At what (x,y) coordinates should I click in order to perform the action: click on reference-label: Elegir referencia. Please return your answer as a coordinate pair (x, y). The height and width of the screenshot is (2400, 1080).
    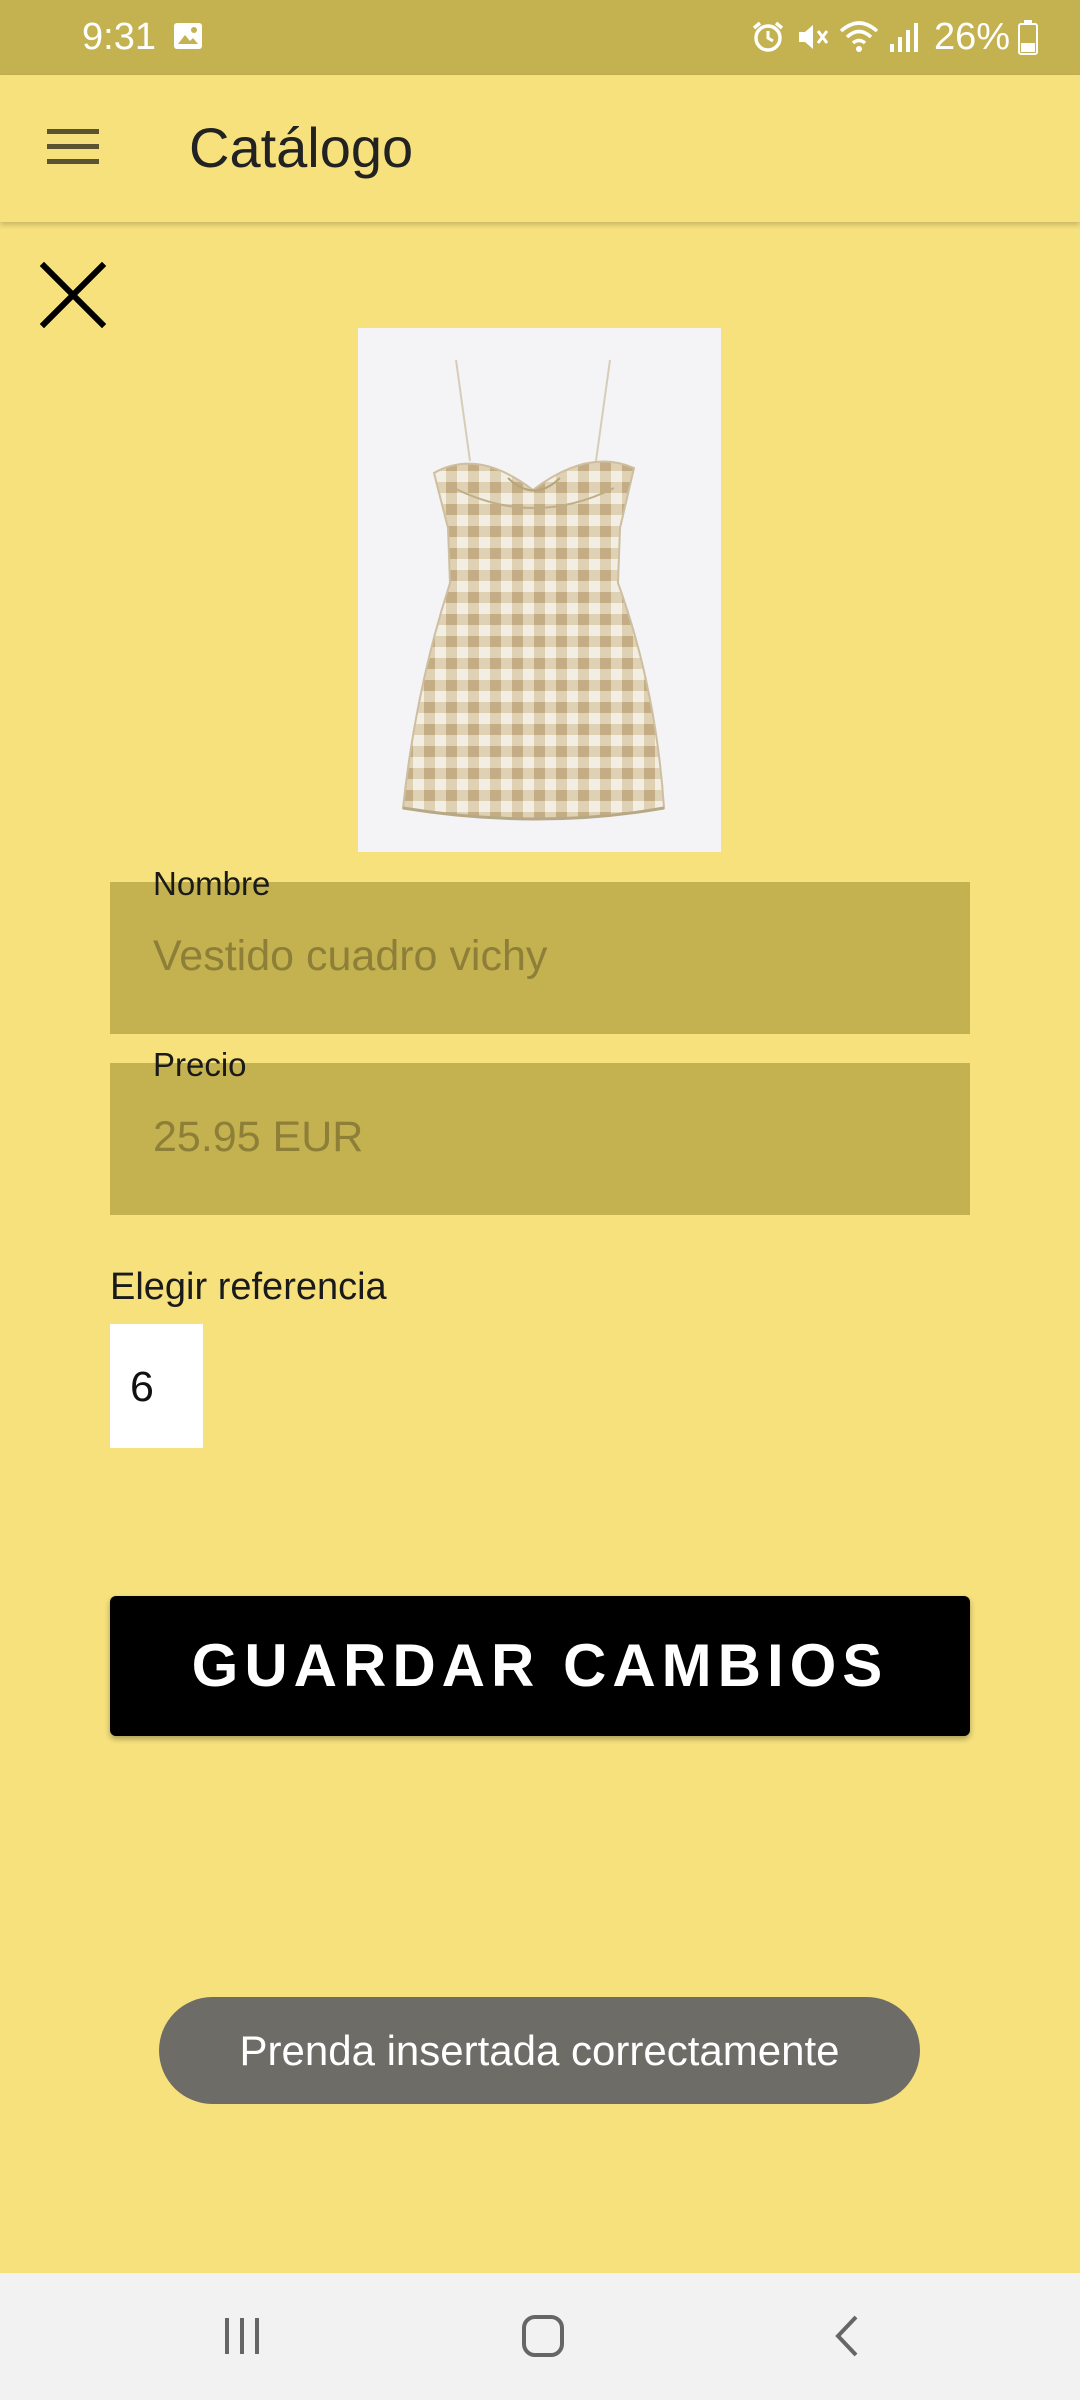
    Looking at the image, I should click on (248, 1287).